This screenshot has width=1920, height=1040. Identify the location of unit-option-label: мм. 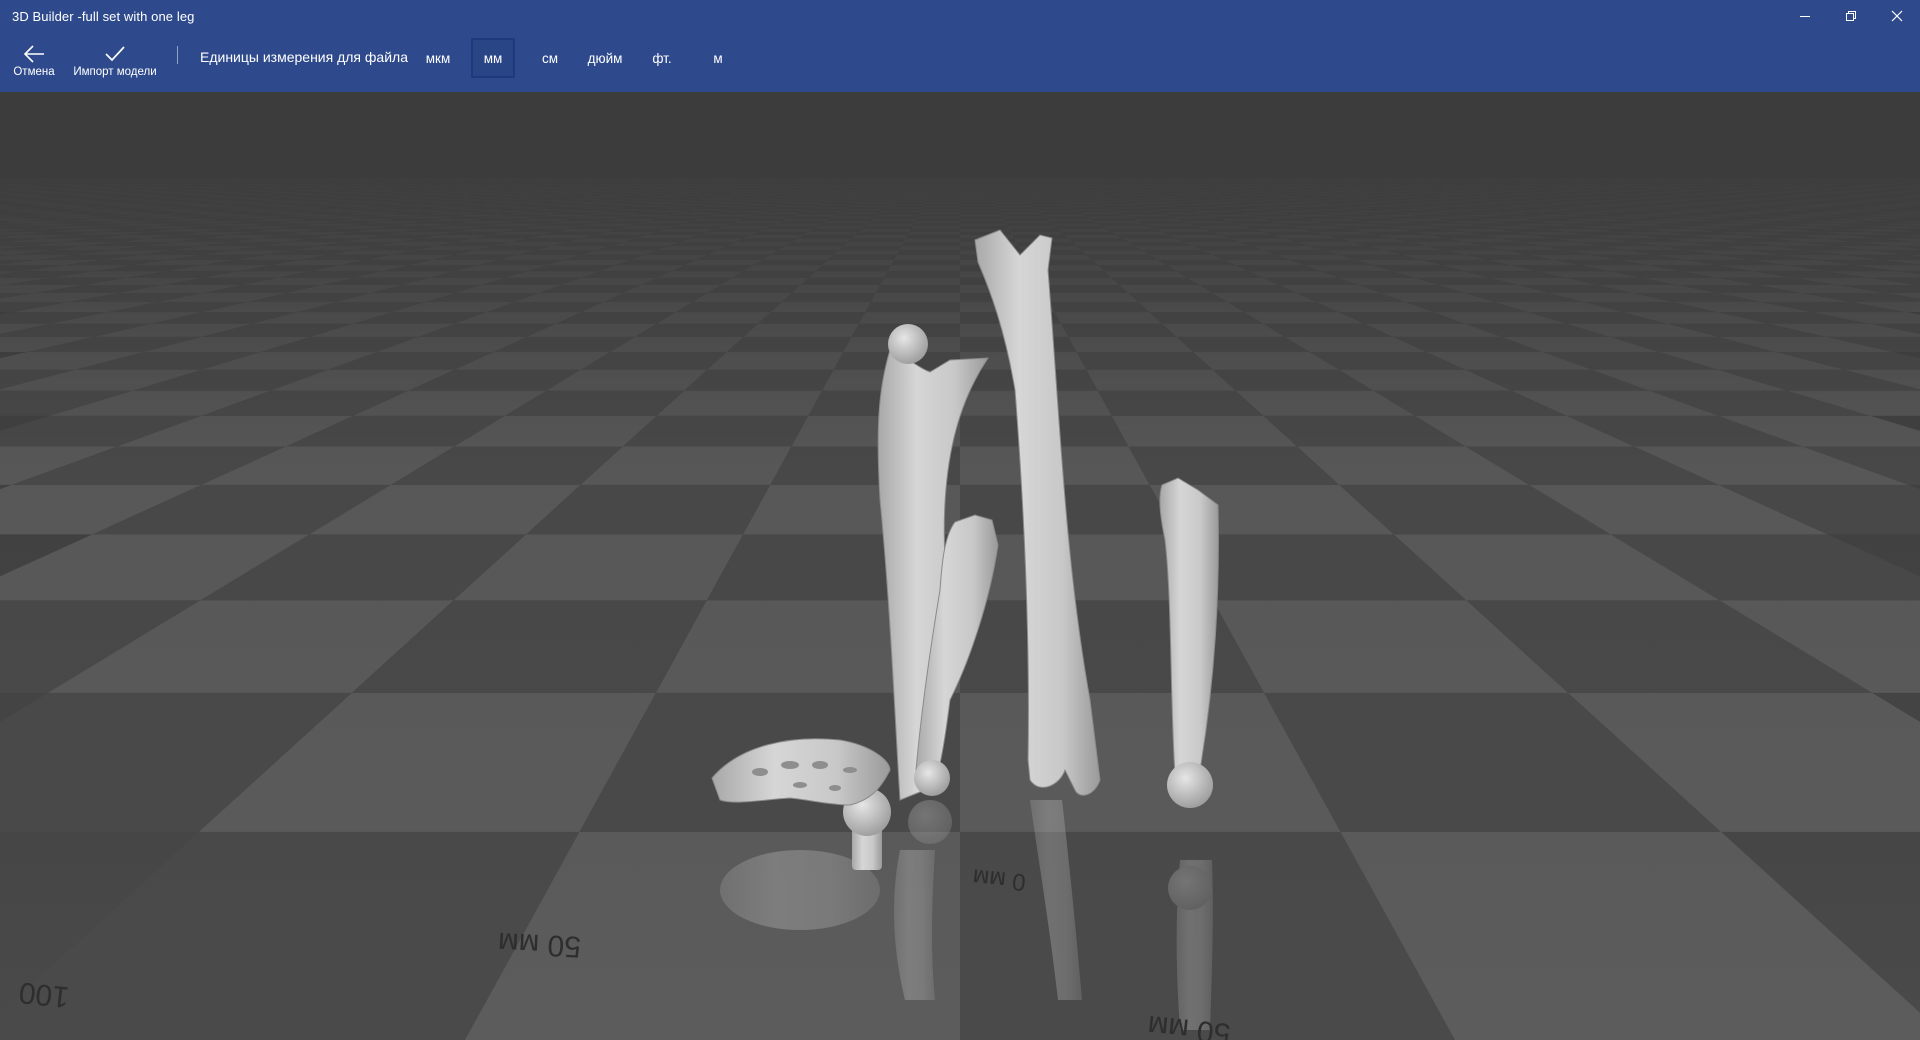
(493, 58).